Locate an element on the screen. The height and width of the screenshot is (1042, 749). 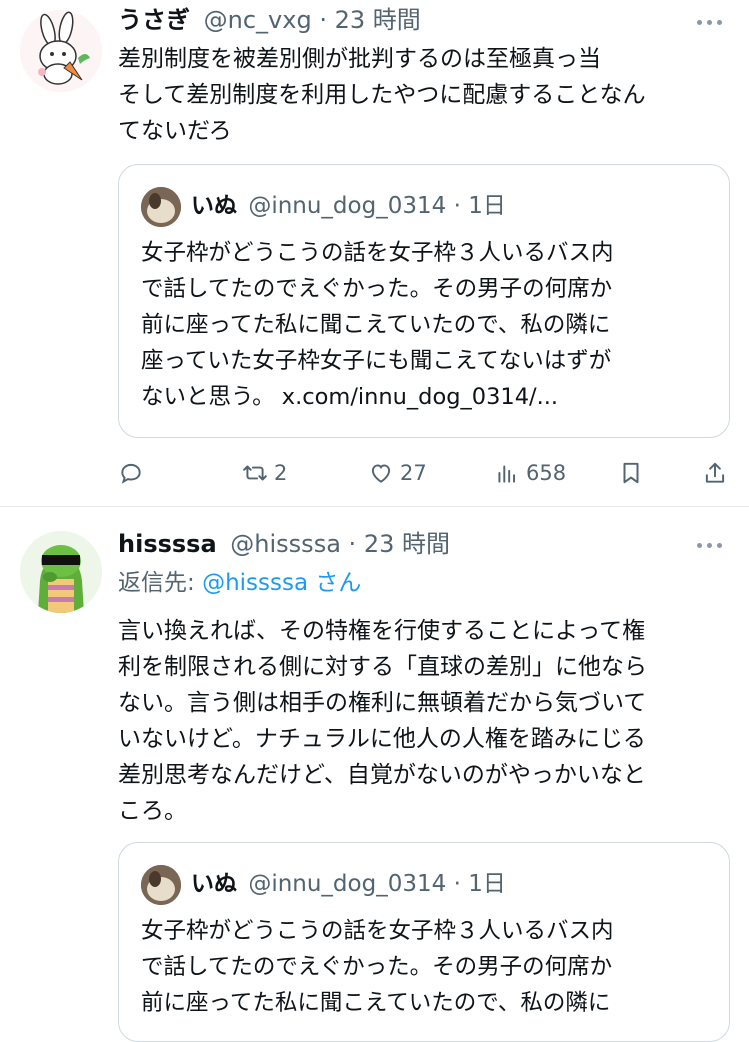
tweet-text-line: ころ。 is located at coordinates (152, 811).